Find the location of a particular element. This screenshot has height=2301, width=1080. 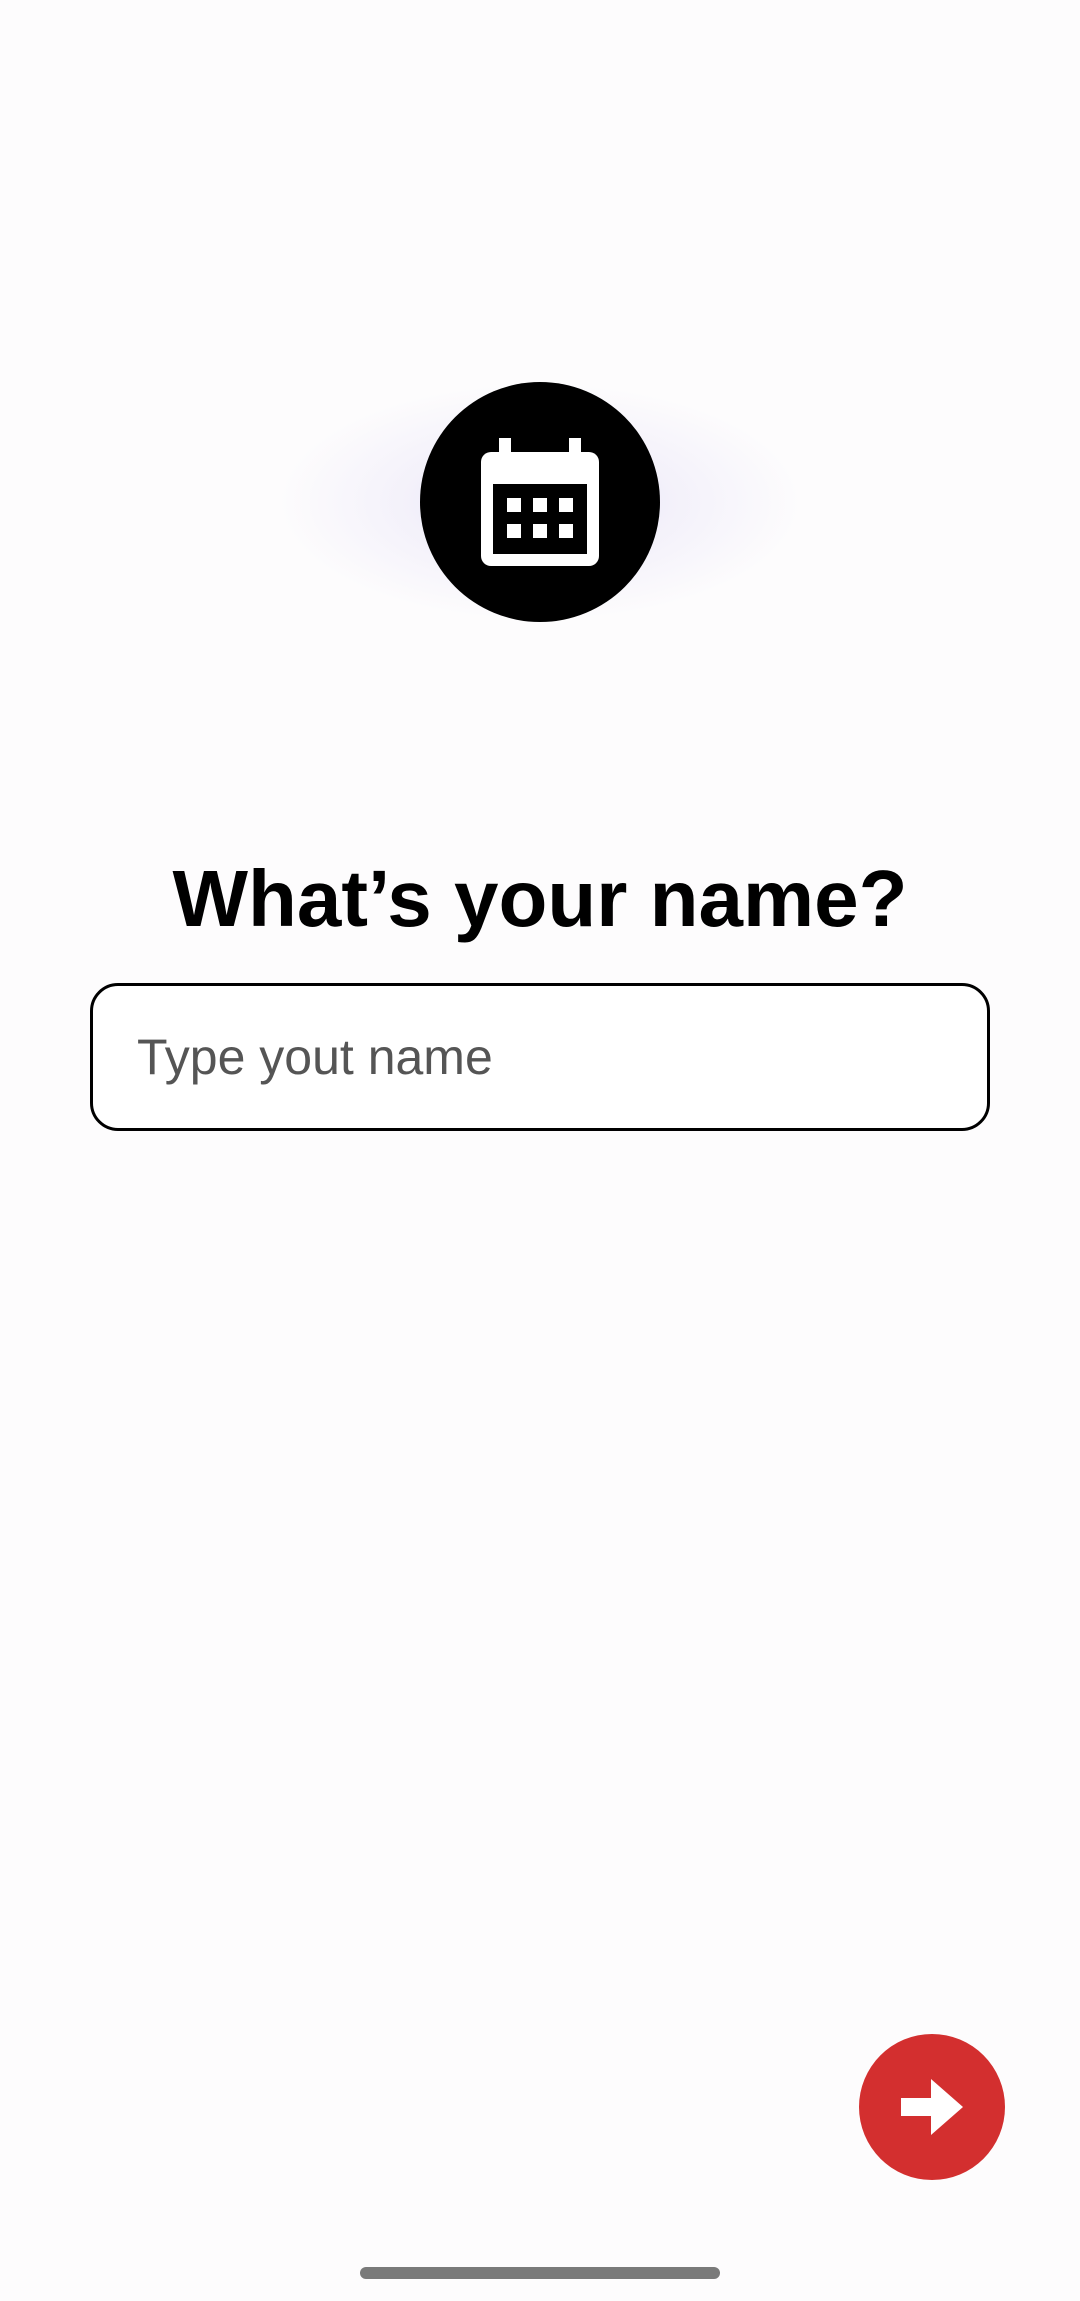

calendar-icon is located at coordinates (540, 502).